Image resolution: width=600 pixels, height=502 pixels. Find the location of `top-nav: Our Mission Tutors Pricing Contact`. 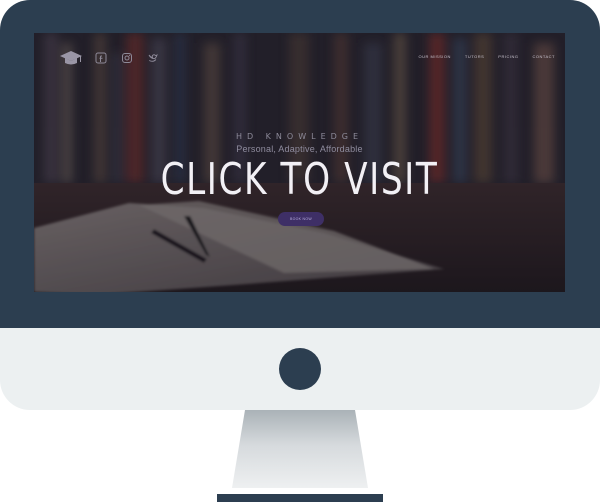

top-nav: Our Mission Tutors Pricing Contact is located at coordinates (487, 56).